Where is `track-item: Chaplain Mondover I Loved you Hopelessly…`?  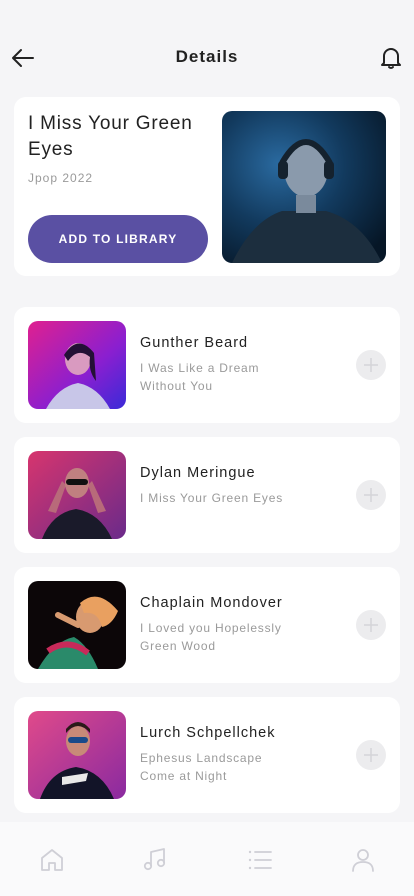 track-item: Chaplain Mondover I Loved you Hopelessly… is located at coordinates (207, 625).